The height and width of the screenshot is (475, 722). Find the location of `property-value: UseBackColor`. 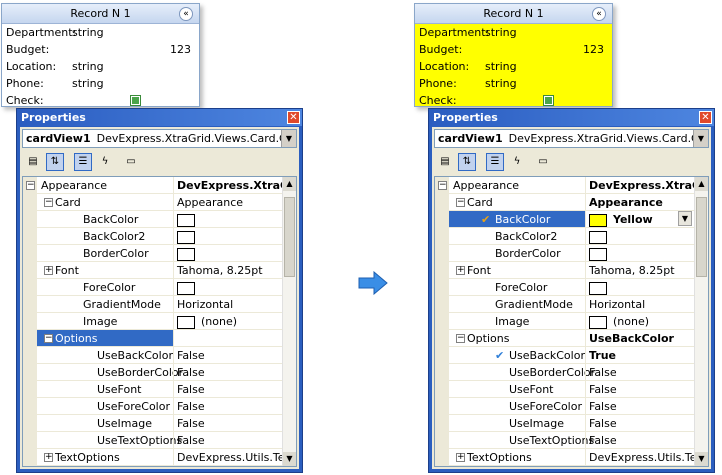

property-value: UseBackColor is located at coordinates (639, 338).